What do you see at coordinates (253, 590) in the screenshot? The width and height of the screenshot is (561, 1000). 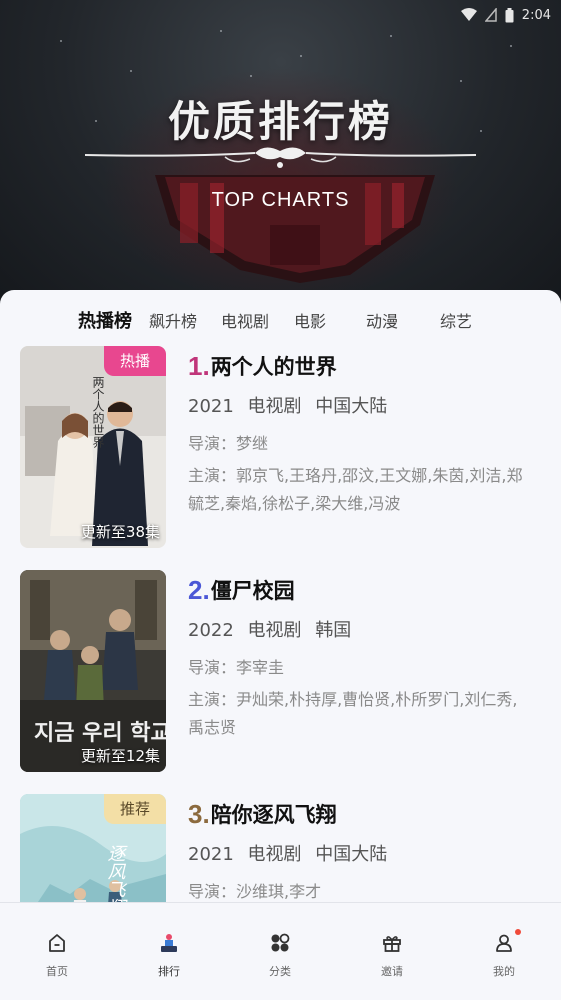 I see `item-title: 僵尸校园` at bounding box center [253, 590].